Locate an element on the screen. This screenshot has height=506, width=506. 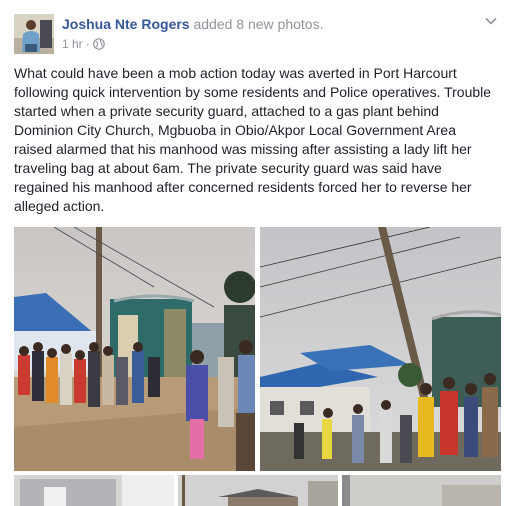
post-meta: 1 hr · is located at coordinates (83, 44).